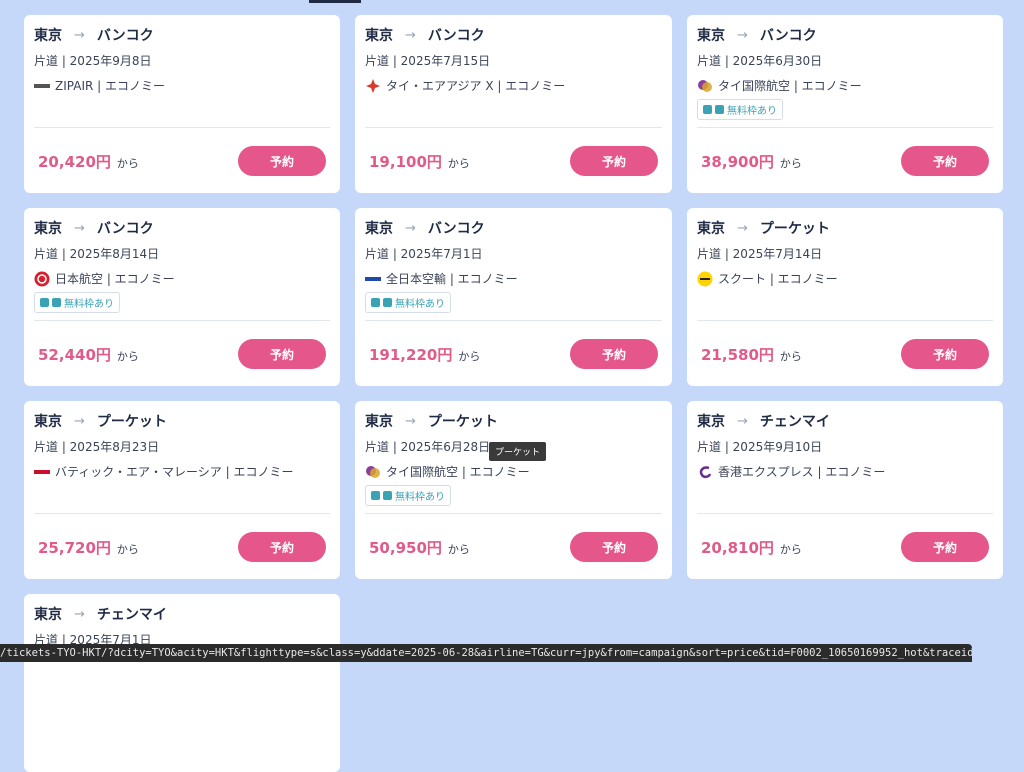 The width and height of the screenshot is (1024, 772). Describe the element at coordinates (790, 86) in the screenshot. I see `airline-name: タイ国際航空 | エコノミー` at that location.